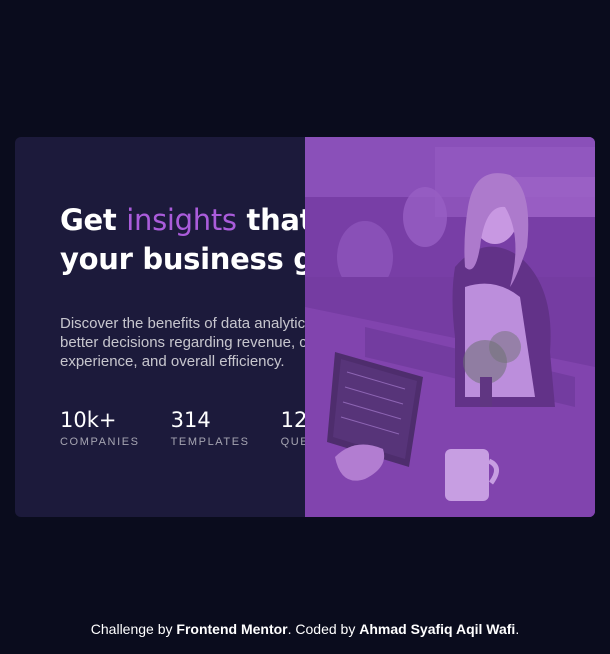 The width and height of the screenshot is (610, 654). I want to click on headline-part1: Get, so click(93, 220).